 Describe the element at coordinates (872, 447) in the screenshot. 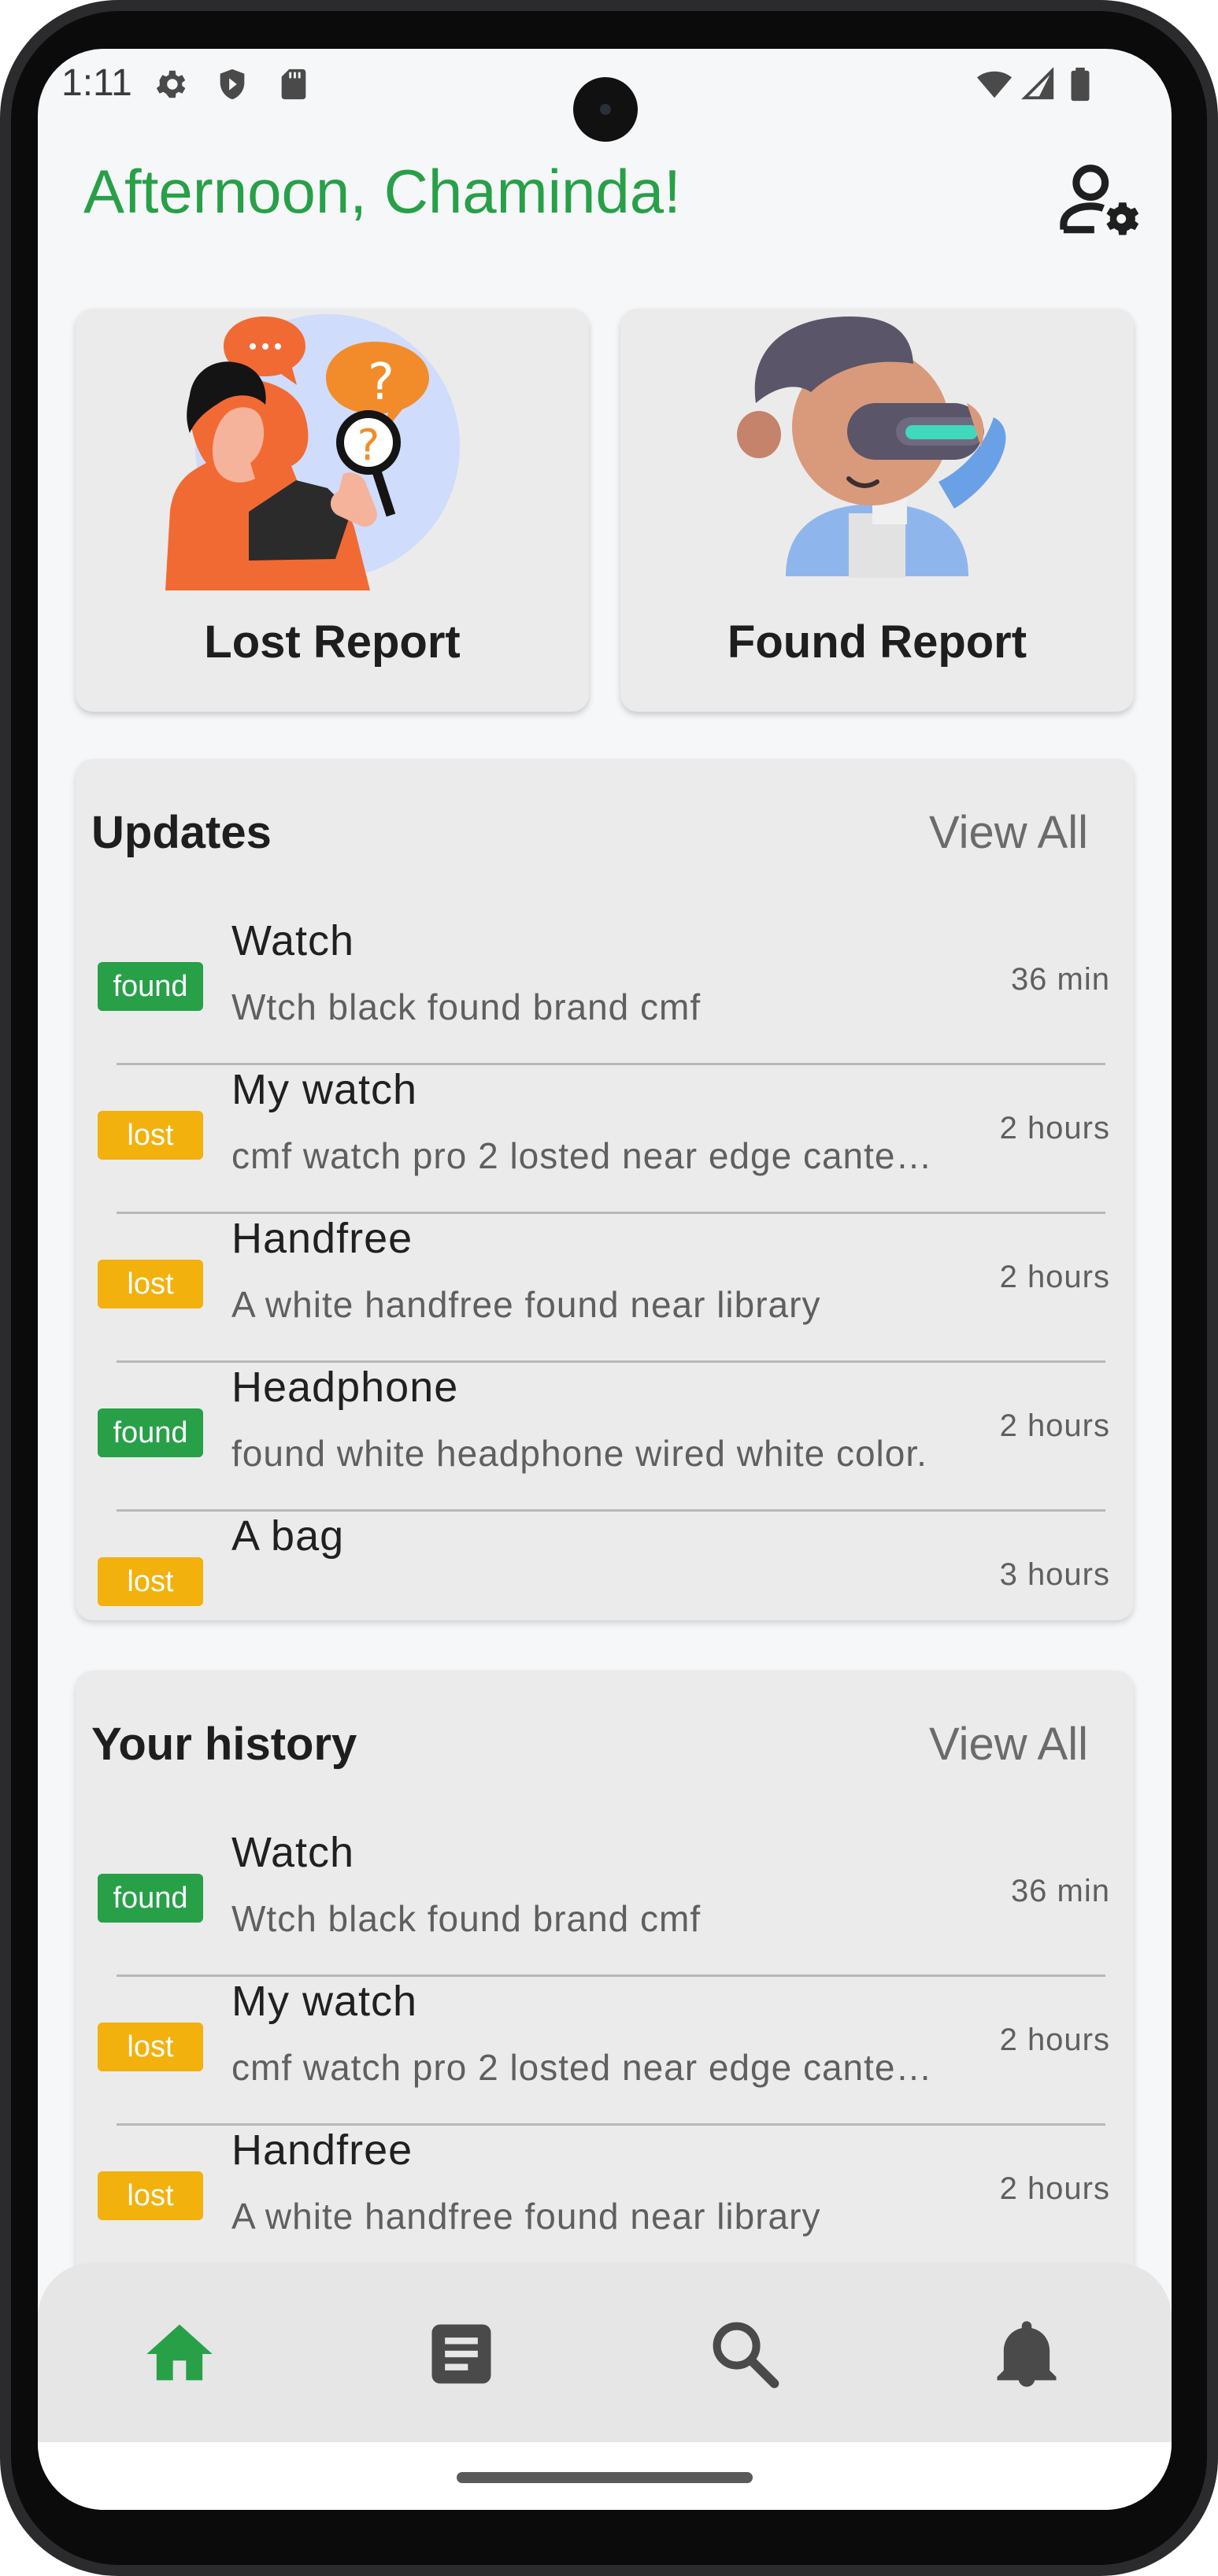

I see `boy-with-vr-headset-illustration` at that location.